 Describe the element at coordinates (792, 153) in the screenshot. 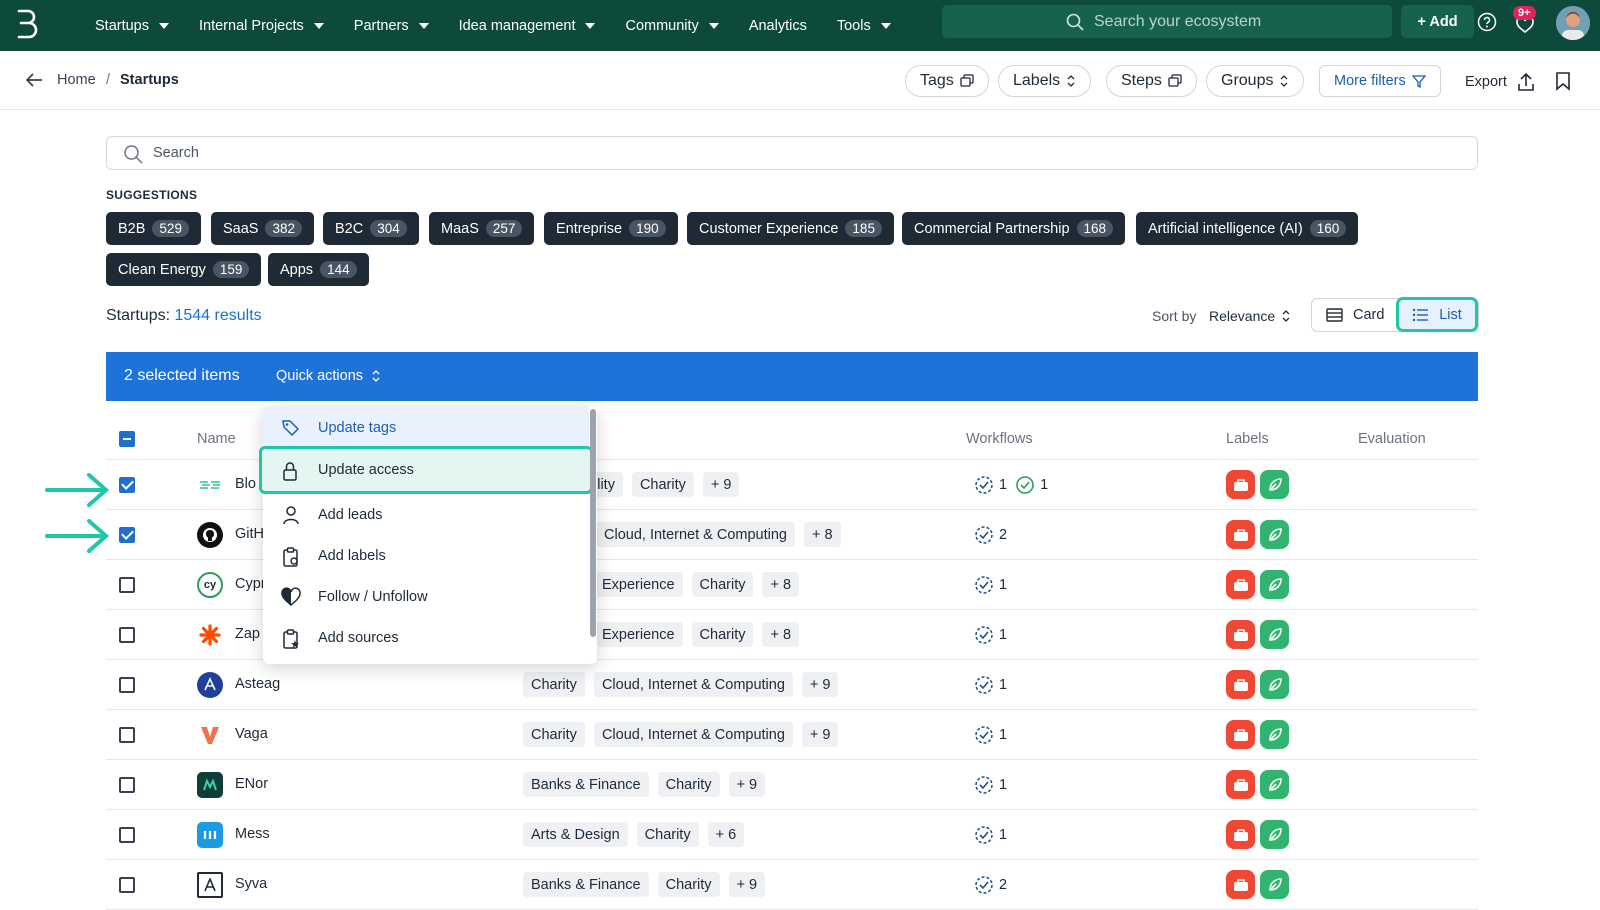

I see `startup-search-input: Search` at that location.